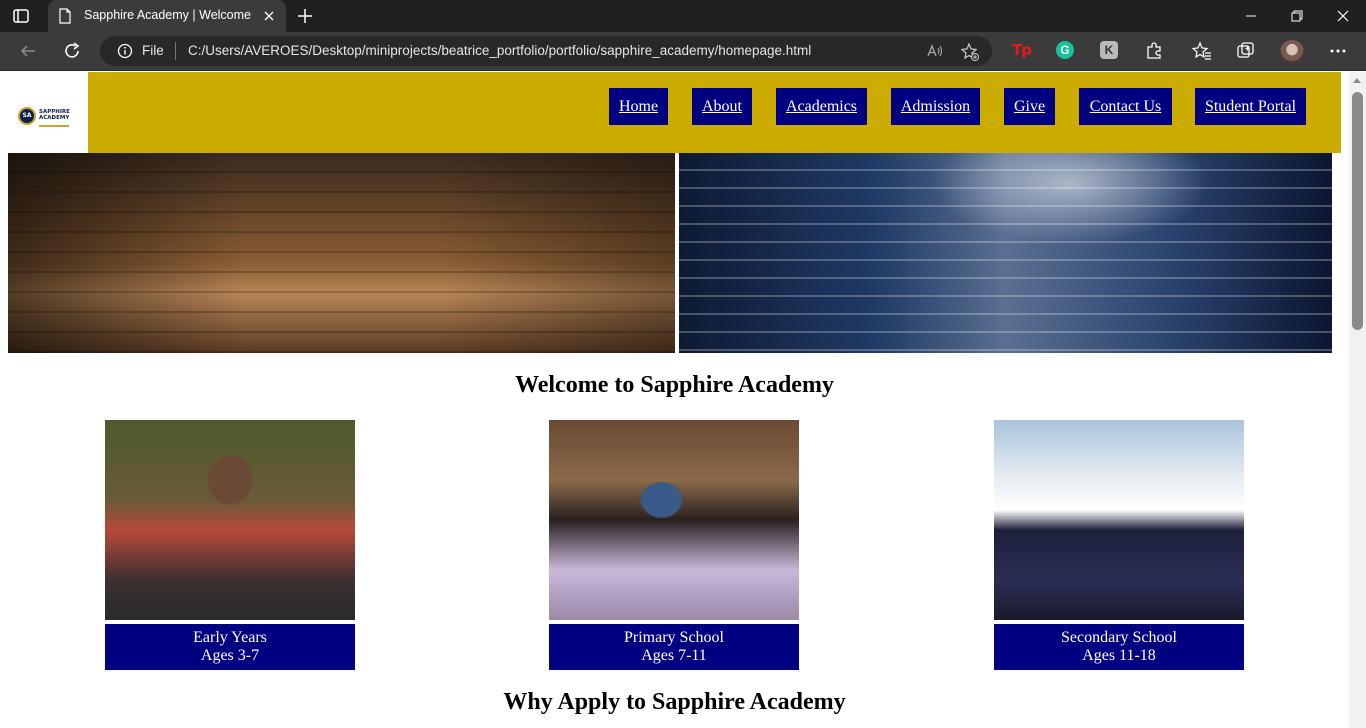 This screenshot has width=1366, height=728. Describe the element at coordinates (970, 52) in the screenshot. I see `add-favorite-icon` at that location.